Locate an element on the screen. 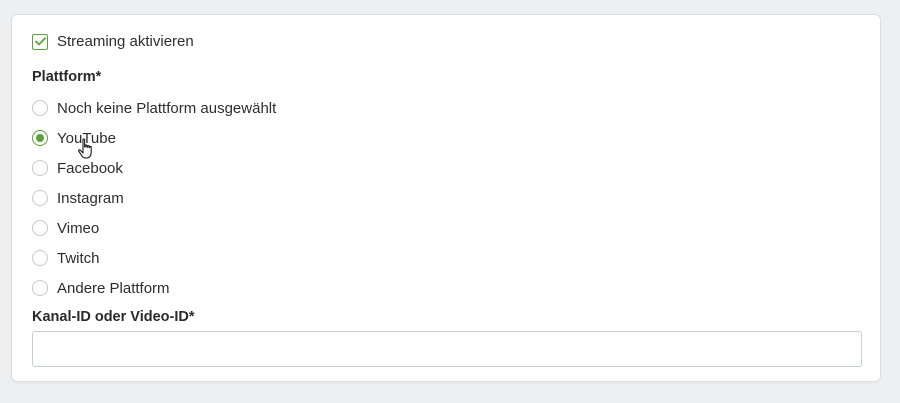 This screenshot has width=900, height=403. streaming-enable-checkbox-row: Streaming aktivieren is located at coordinates (113, 41).